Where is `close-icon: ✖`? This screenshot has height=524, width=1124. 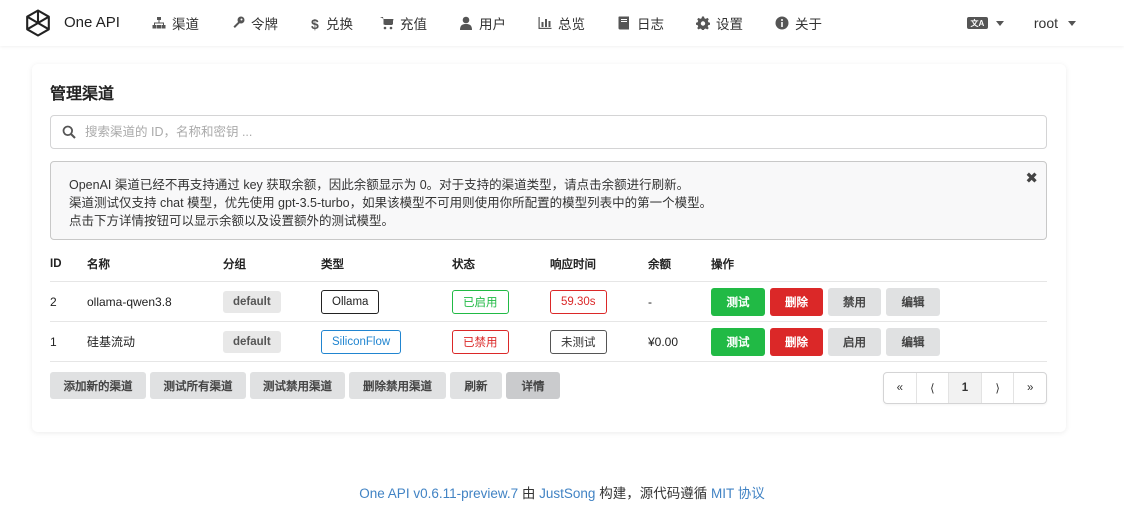
close-icon: ✖ is located at coordinates (1031, 179).